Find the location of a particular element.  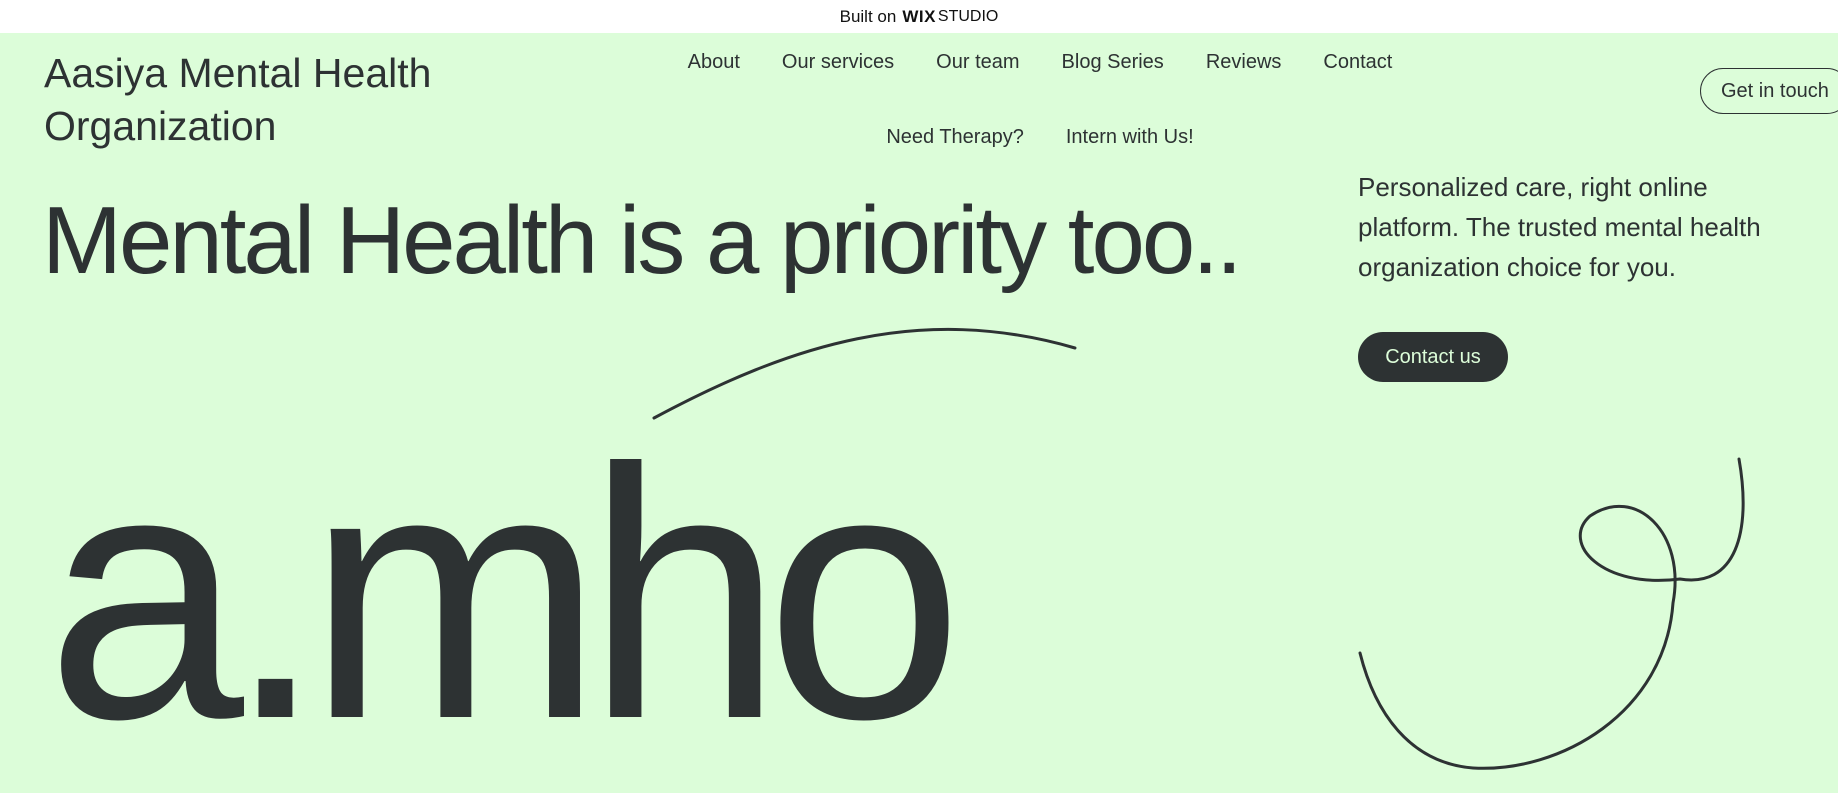

contact-us-button: Contact us is located at coordinates (1433, 357).